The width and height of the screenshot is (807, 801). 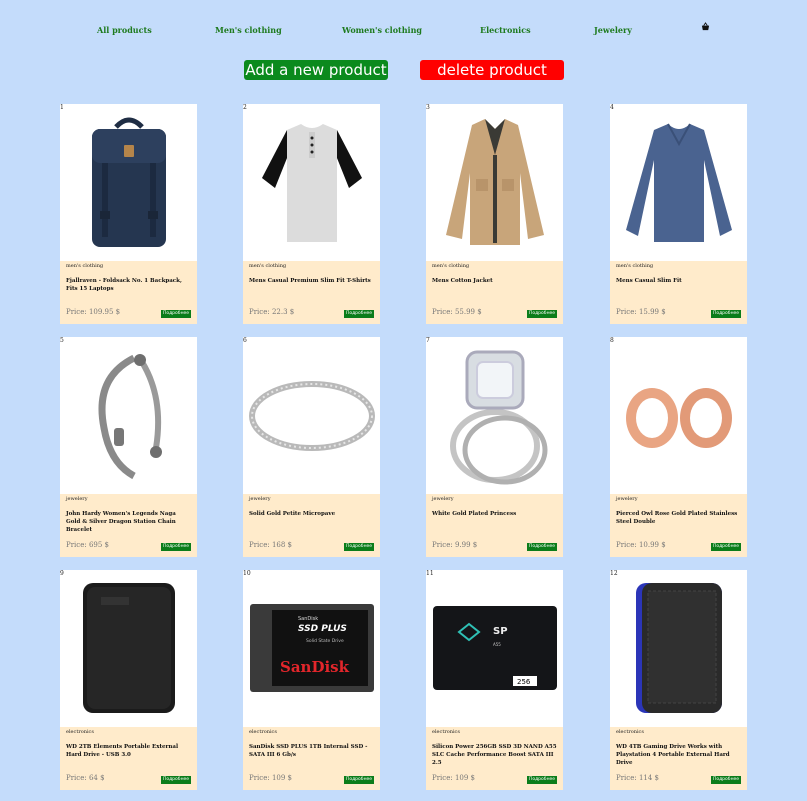 What do you see at coordinates (641, 312) in the screenshot?
I see `product-price: Price: 15.99 $` at bounding box center [641, 312].